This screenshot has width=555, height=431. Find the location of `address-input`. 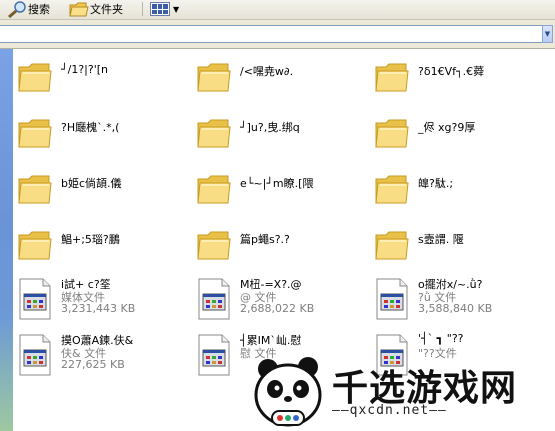

address-input is located at coordinates (271, 34).